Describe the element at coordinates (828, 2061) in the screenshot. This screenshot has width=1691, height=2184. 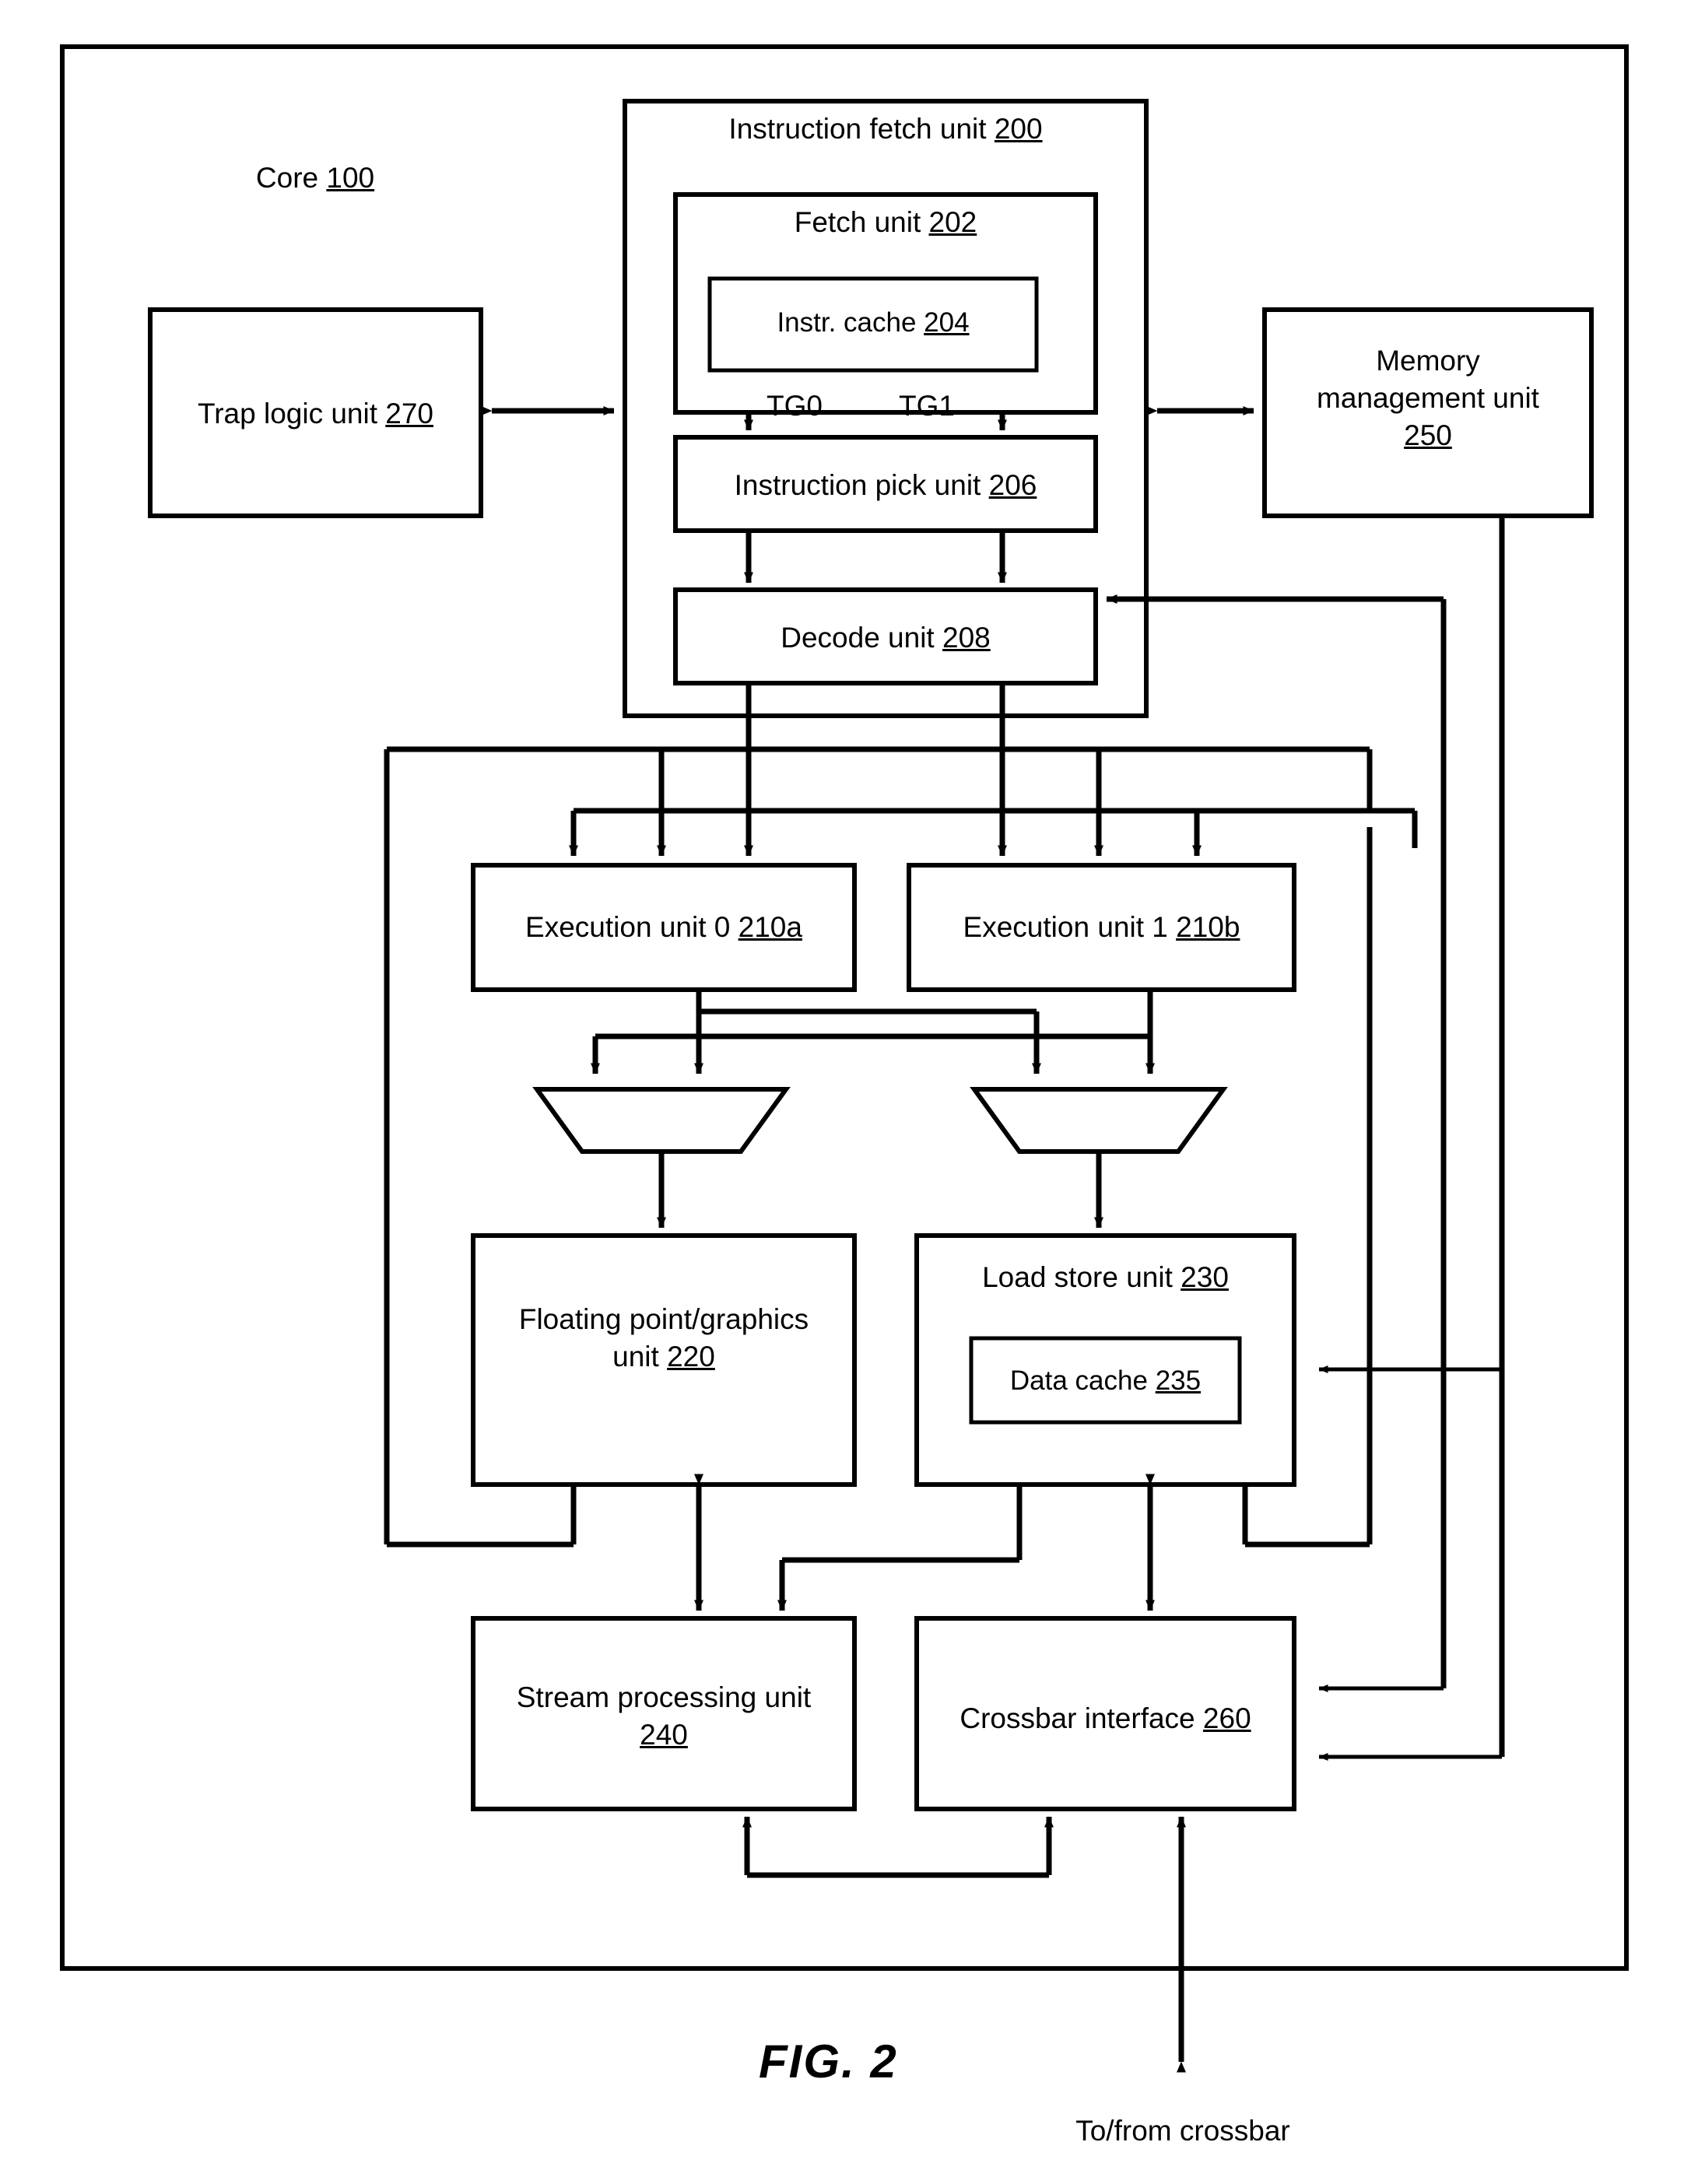
I see `figure-caption: FIG. 2` at that location.